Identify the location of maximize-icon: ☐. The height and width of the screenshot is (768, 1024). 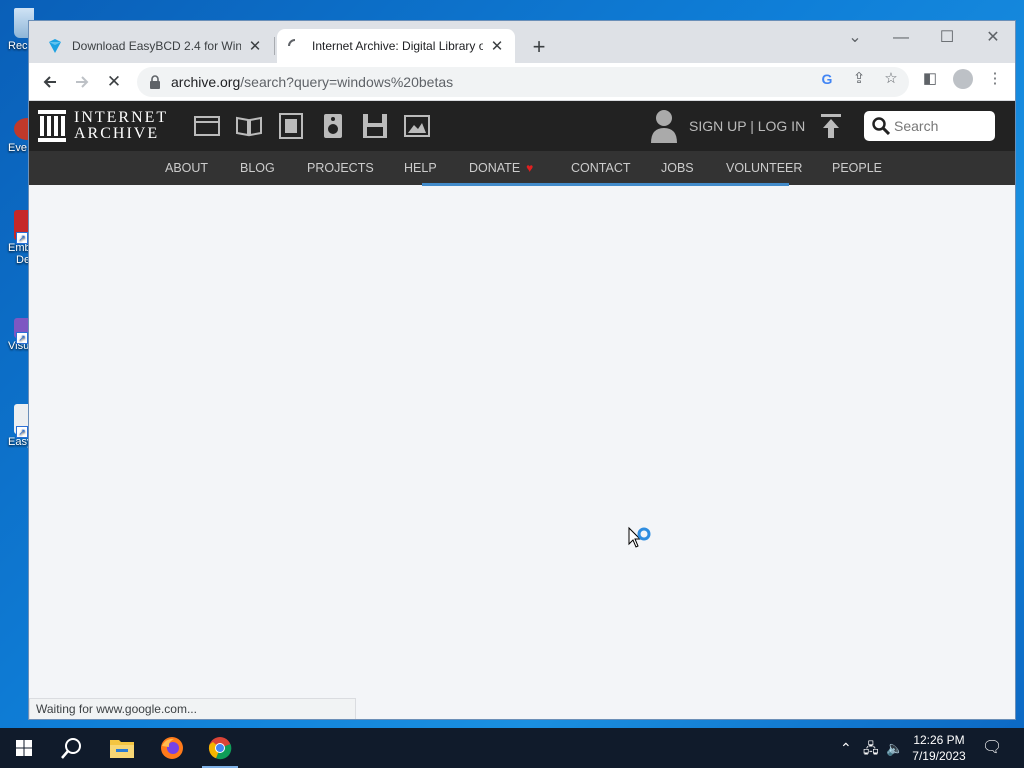
(947, 39).